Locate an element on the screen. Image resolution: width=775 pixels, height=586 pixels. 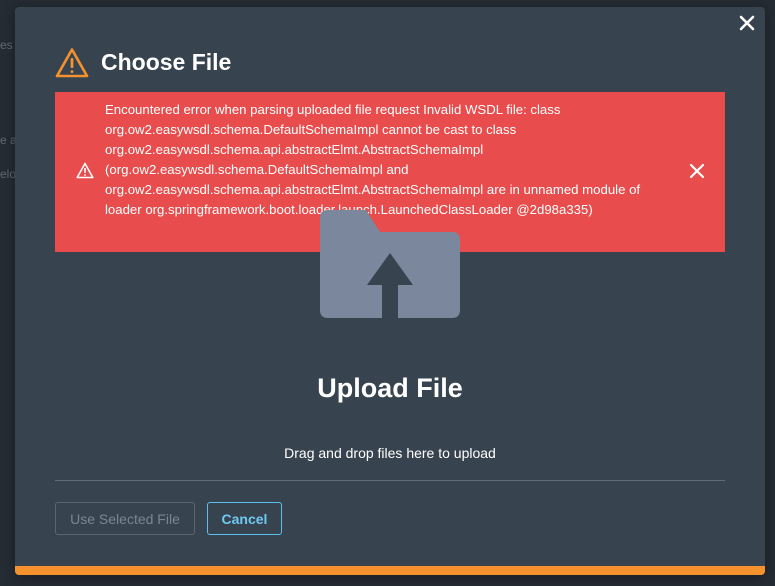
close-dialog-button is located at coordinates (747, 23).